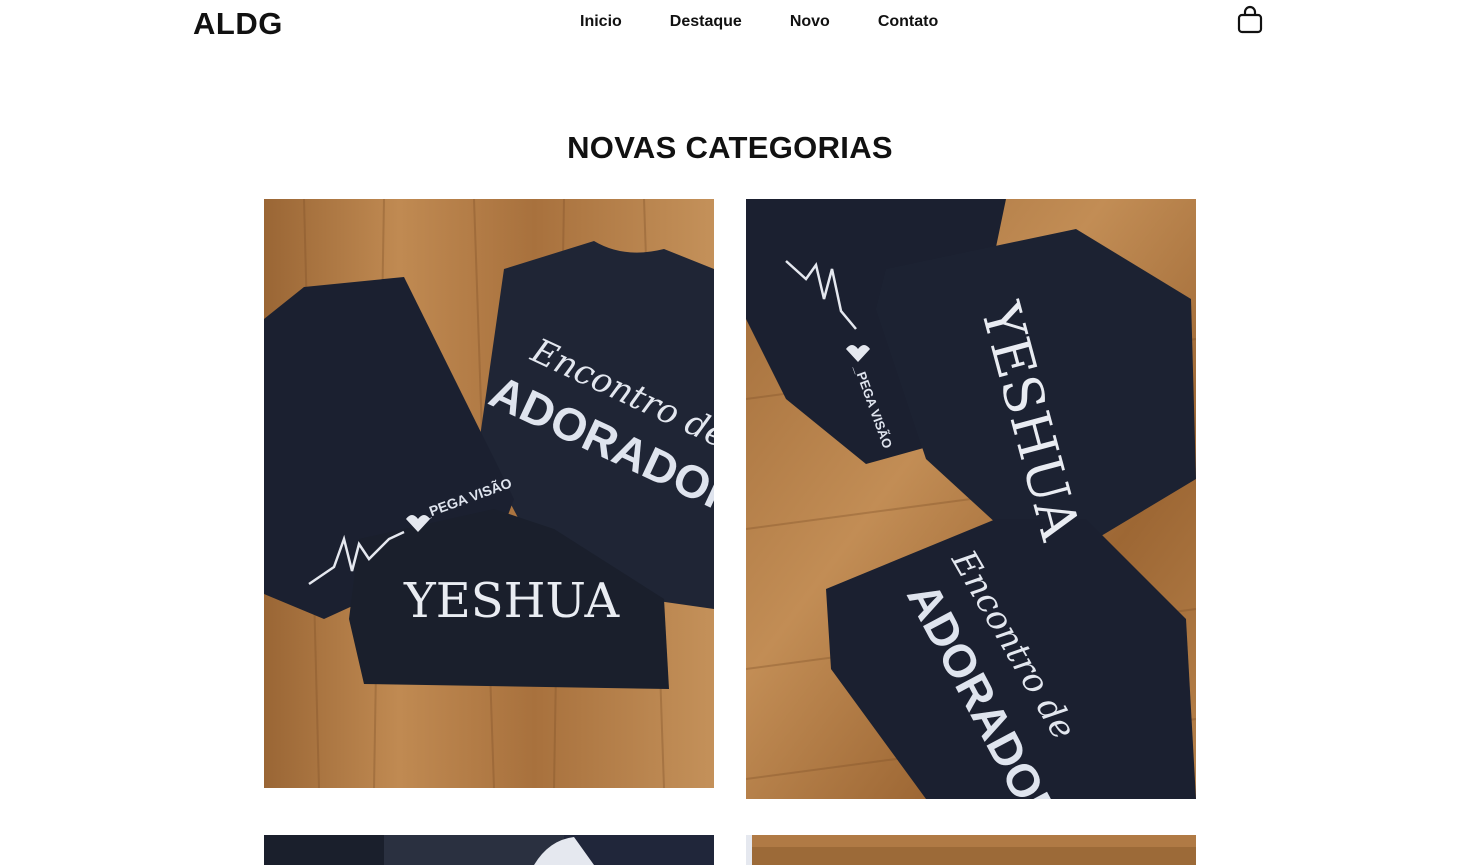 This screenshot has width=1474, height=865. Describe the element at coordinates (238, 24) in the screenshot. I see `brand-logo: ALDG` at that location.